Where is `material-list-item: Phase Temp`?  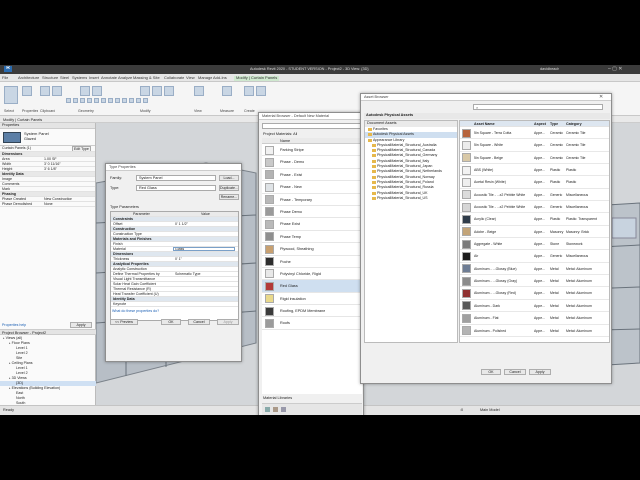
material-list-item: Phase Temp is located at coordinates (312, 237).